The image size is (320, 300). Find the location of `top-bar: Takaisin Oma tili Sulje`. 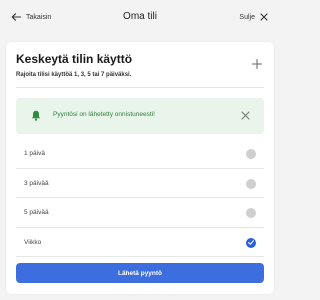

top-bar: Takaisin Oma tili Sulje is located at coordinates (140, 19).